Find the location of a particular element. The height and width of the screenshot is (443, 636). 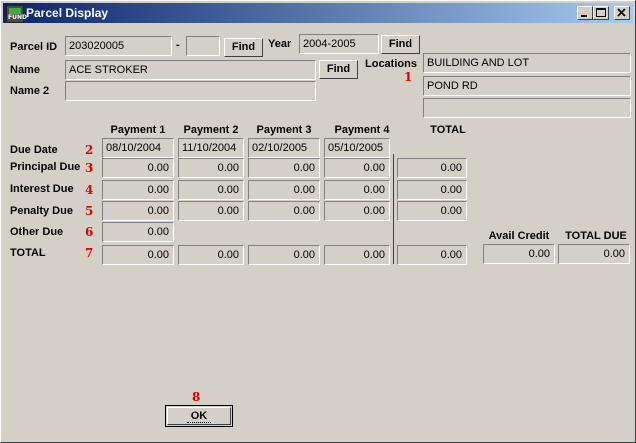

parcel-suffix-field is located at coordinates (203, 46).